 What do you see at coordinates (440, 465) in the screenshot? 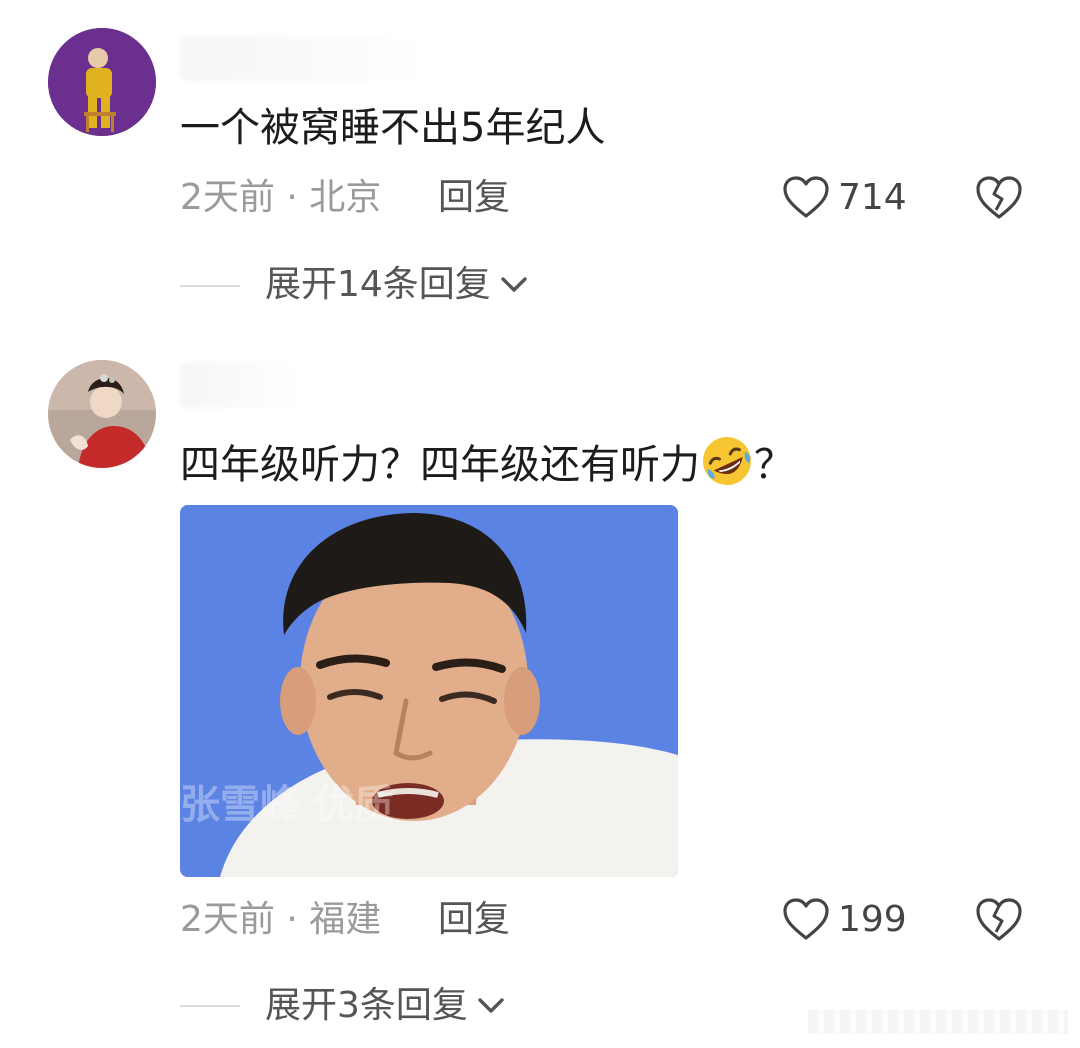
I see `comment-text-main: 四年级听力？四年级还有听力` at bounding box center [440, 465].